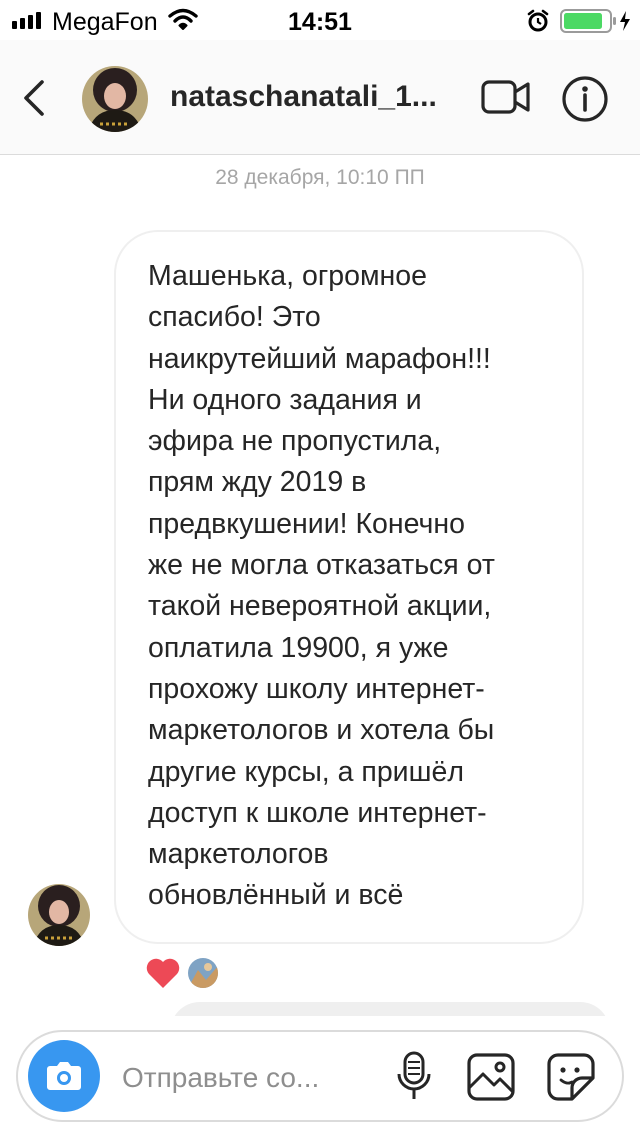 The image size is (640, 1136). I want to click on status-bar: MegaFon 14:51, so click(320, 20).